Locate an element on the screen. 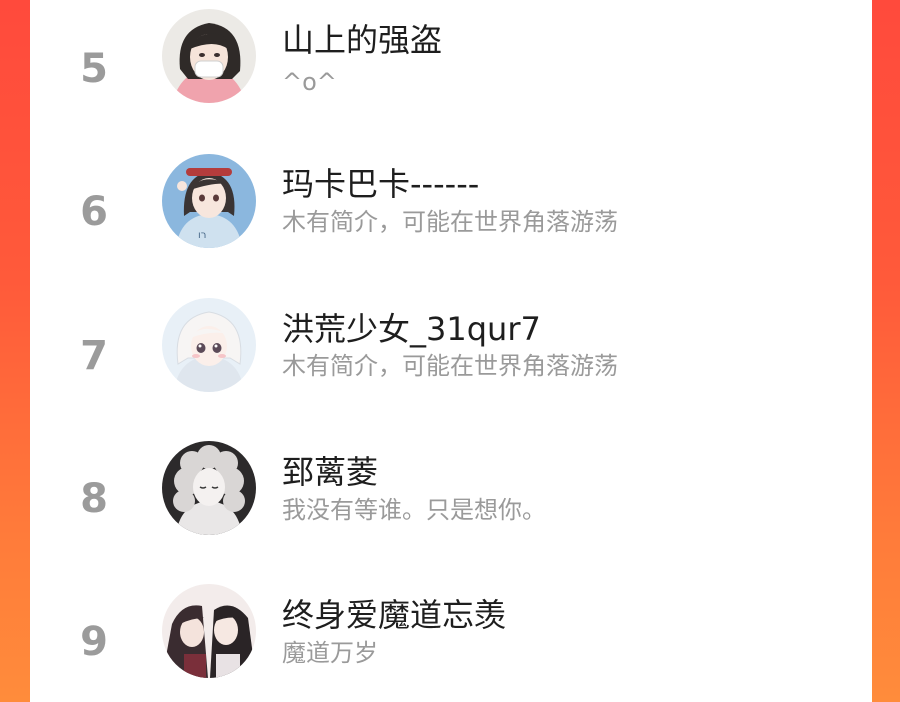 The height and width of the screenshot is (702, 900). user-name: 洪荒少女_31qur7 is located at coordinates (411, 329).